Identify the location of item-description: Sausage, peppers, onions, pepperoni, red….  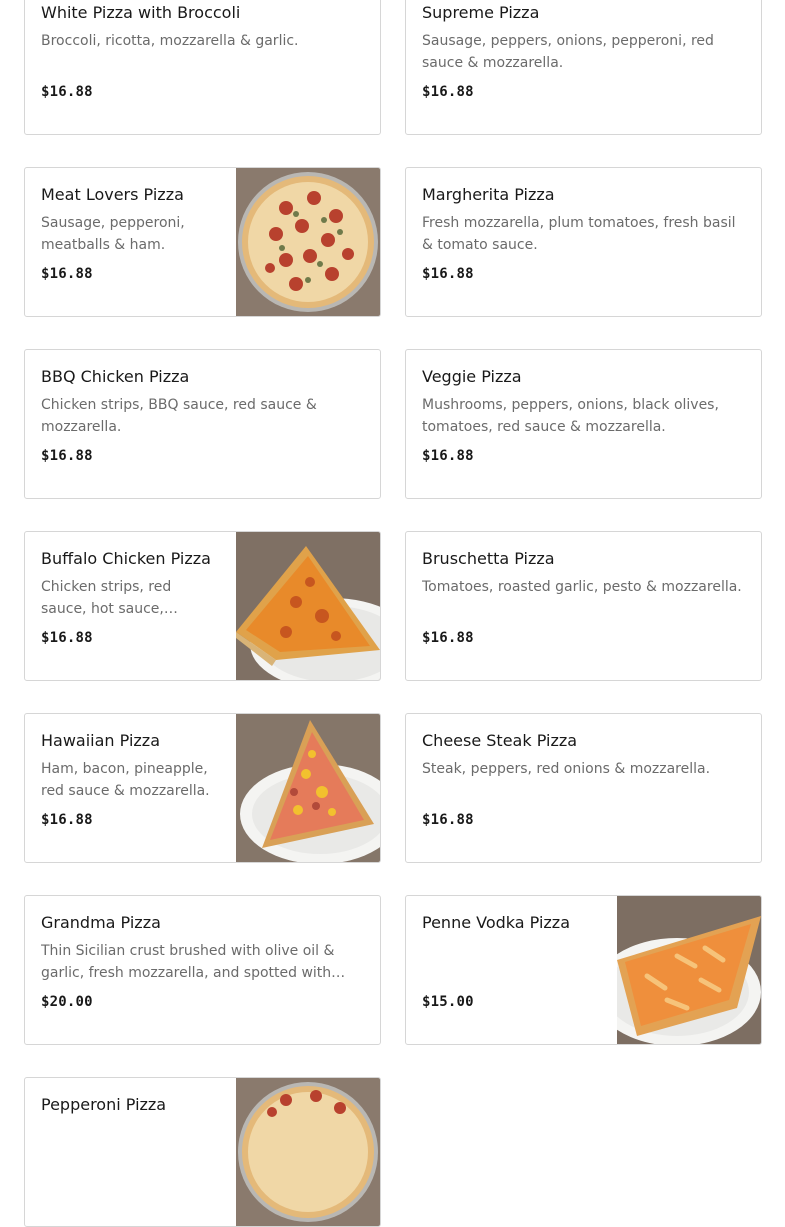
(568, 52).